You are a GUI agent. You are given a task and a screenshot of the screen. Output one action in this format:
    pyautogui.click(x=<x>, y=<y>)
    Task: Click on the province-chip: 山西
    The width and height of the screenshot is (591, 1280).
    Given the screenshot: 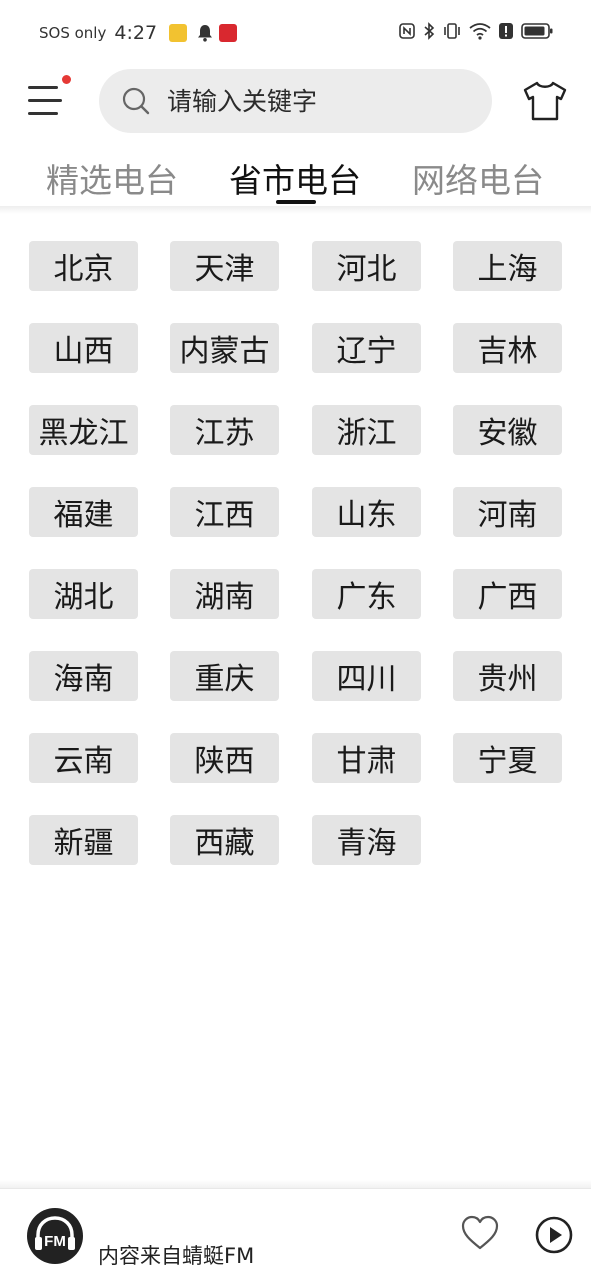 What is the action you would take?
    pyautogui.click(x=83, y=348)
    